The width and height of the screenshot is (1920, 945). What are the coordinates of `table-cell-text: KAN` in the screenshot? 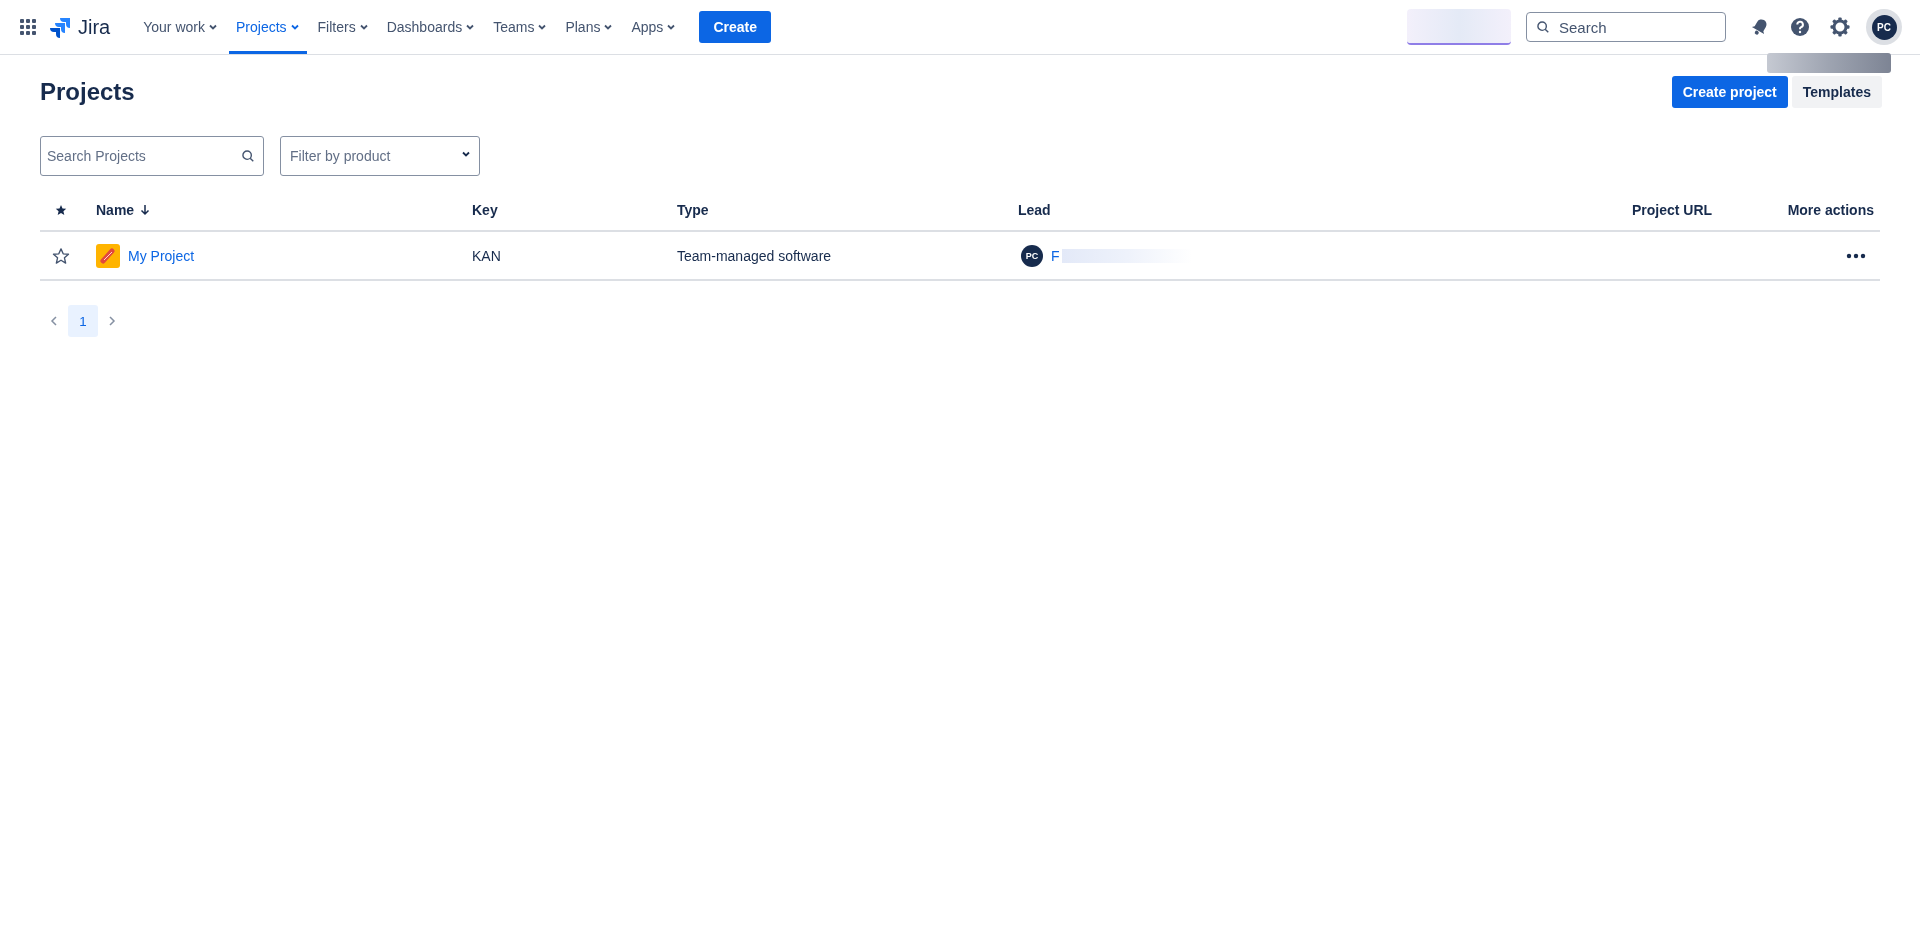 It's located at (487, 255).